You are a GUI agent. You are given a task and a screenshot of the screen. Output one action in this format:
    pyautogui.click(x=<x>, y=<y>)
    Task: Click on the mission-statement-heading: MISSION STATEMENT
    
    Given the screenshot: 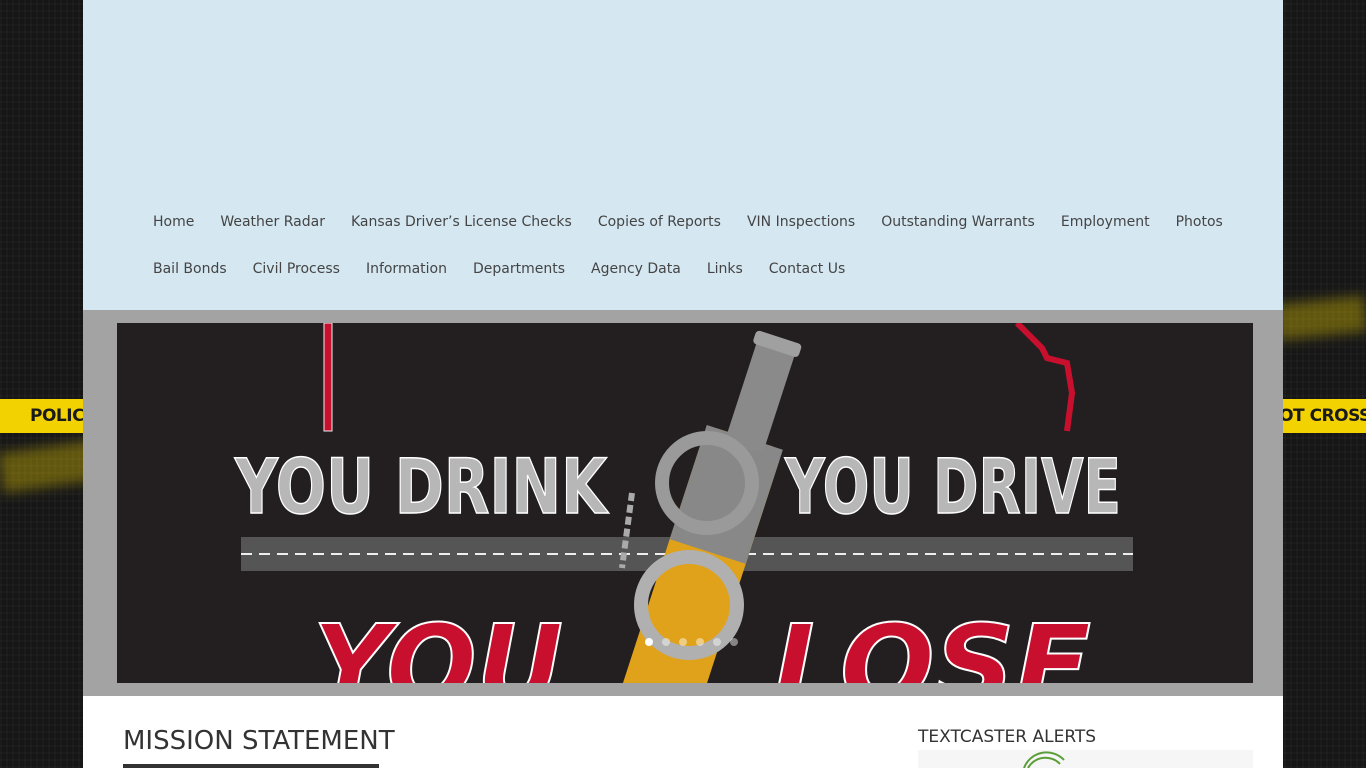 What is the action you would take?
    pyautogui.click(x=259, y=741)
    